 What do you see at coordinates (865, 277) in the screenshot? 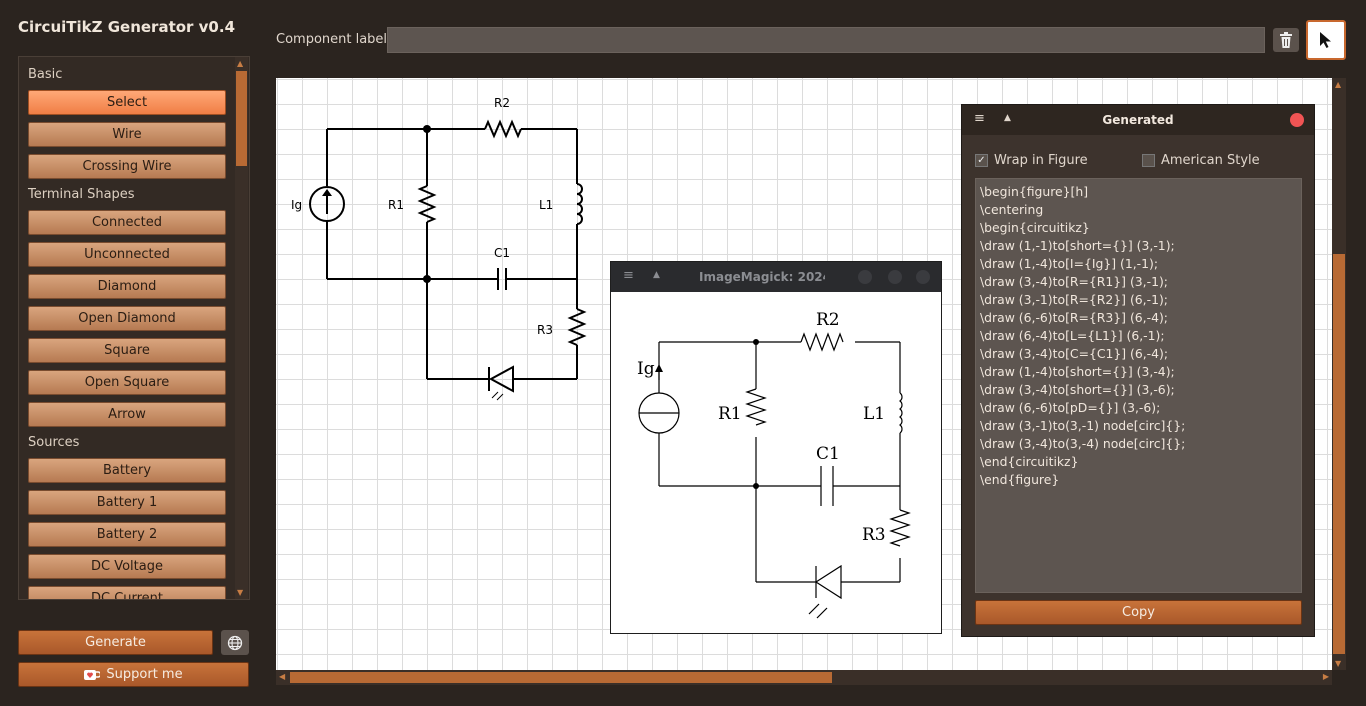
I see `minimize-icon` at bounding box center [865, 277].